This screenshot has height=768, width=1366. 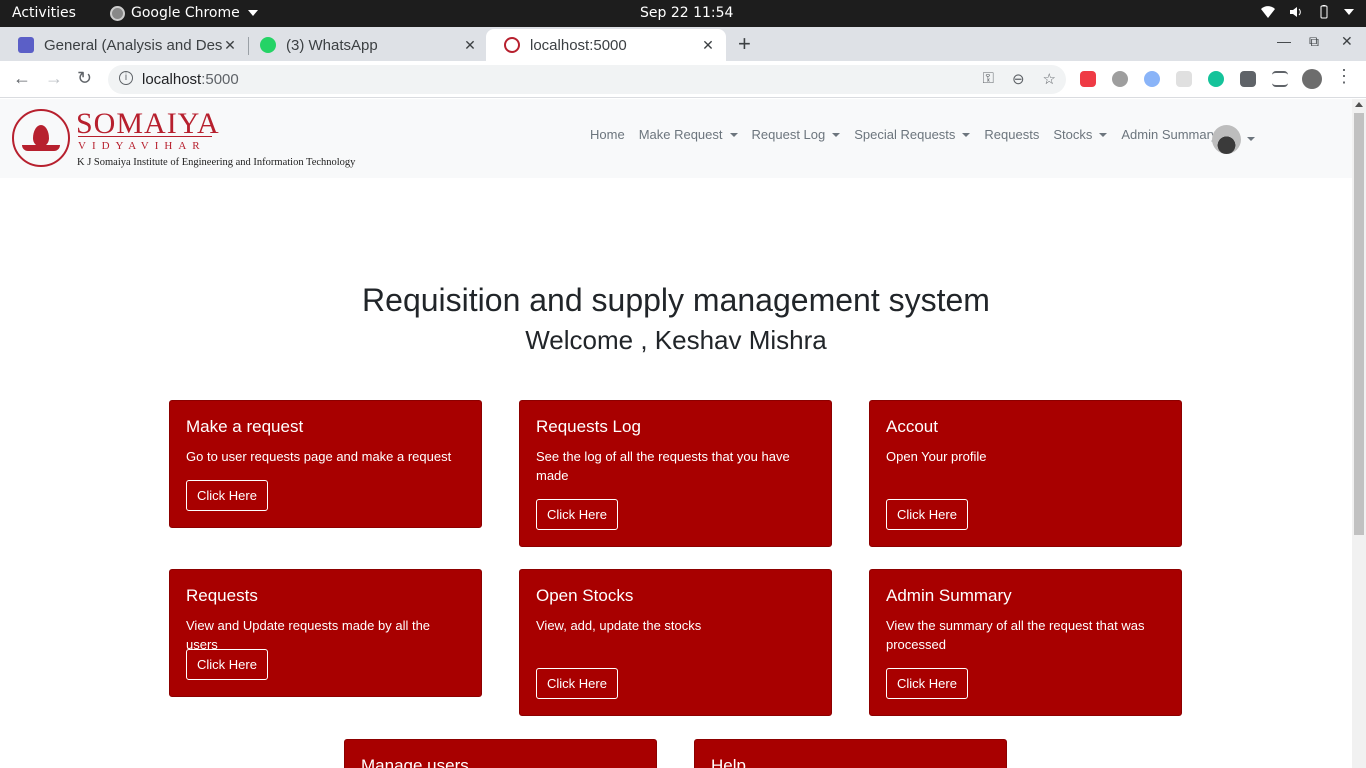 I want to click on system-tray, so click(x=1307, y=12).